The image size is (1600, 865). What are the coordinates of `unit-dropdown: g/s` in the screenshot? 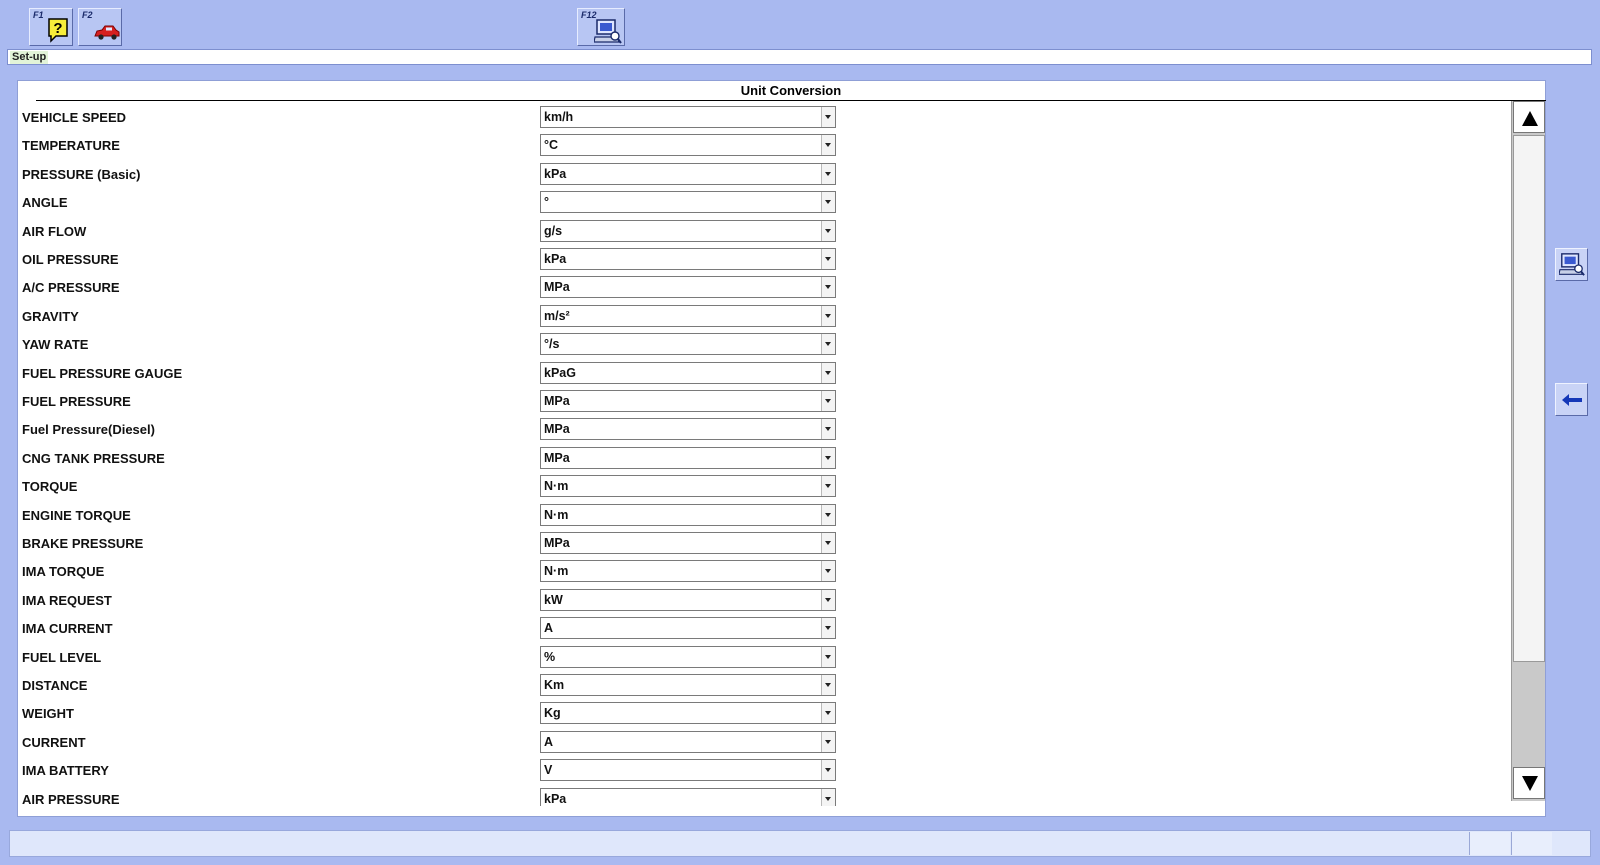 It's located at (688, 230).